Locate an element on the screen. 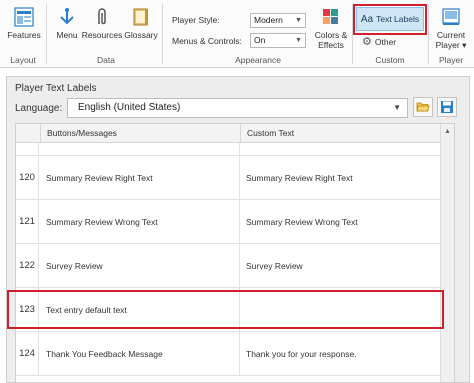  features-label: Features is located at coordinates (24, 35).